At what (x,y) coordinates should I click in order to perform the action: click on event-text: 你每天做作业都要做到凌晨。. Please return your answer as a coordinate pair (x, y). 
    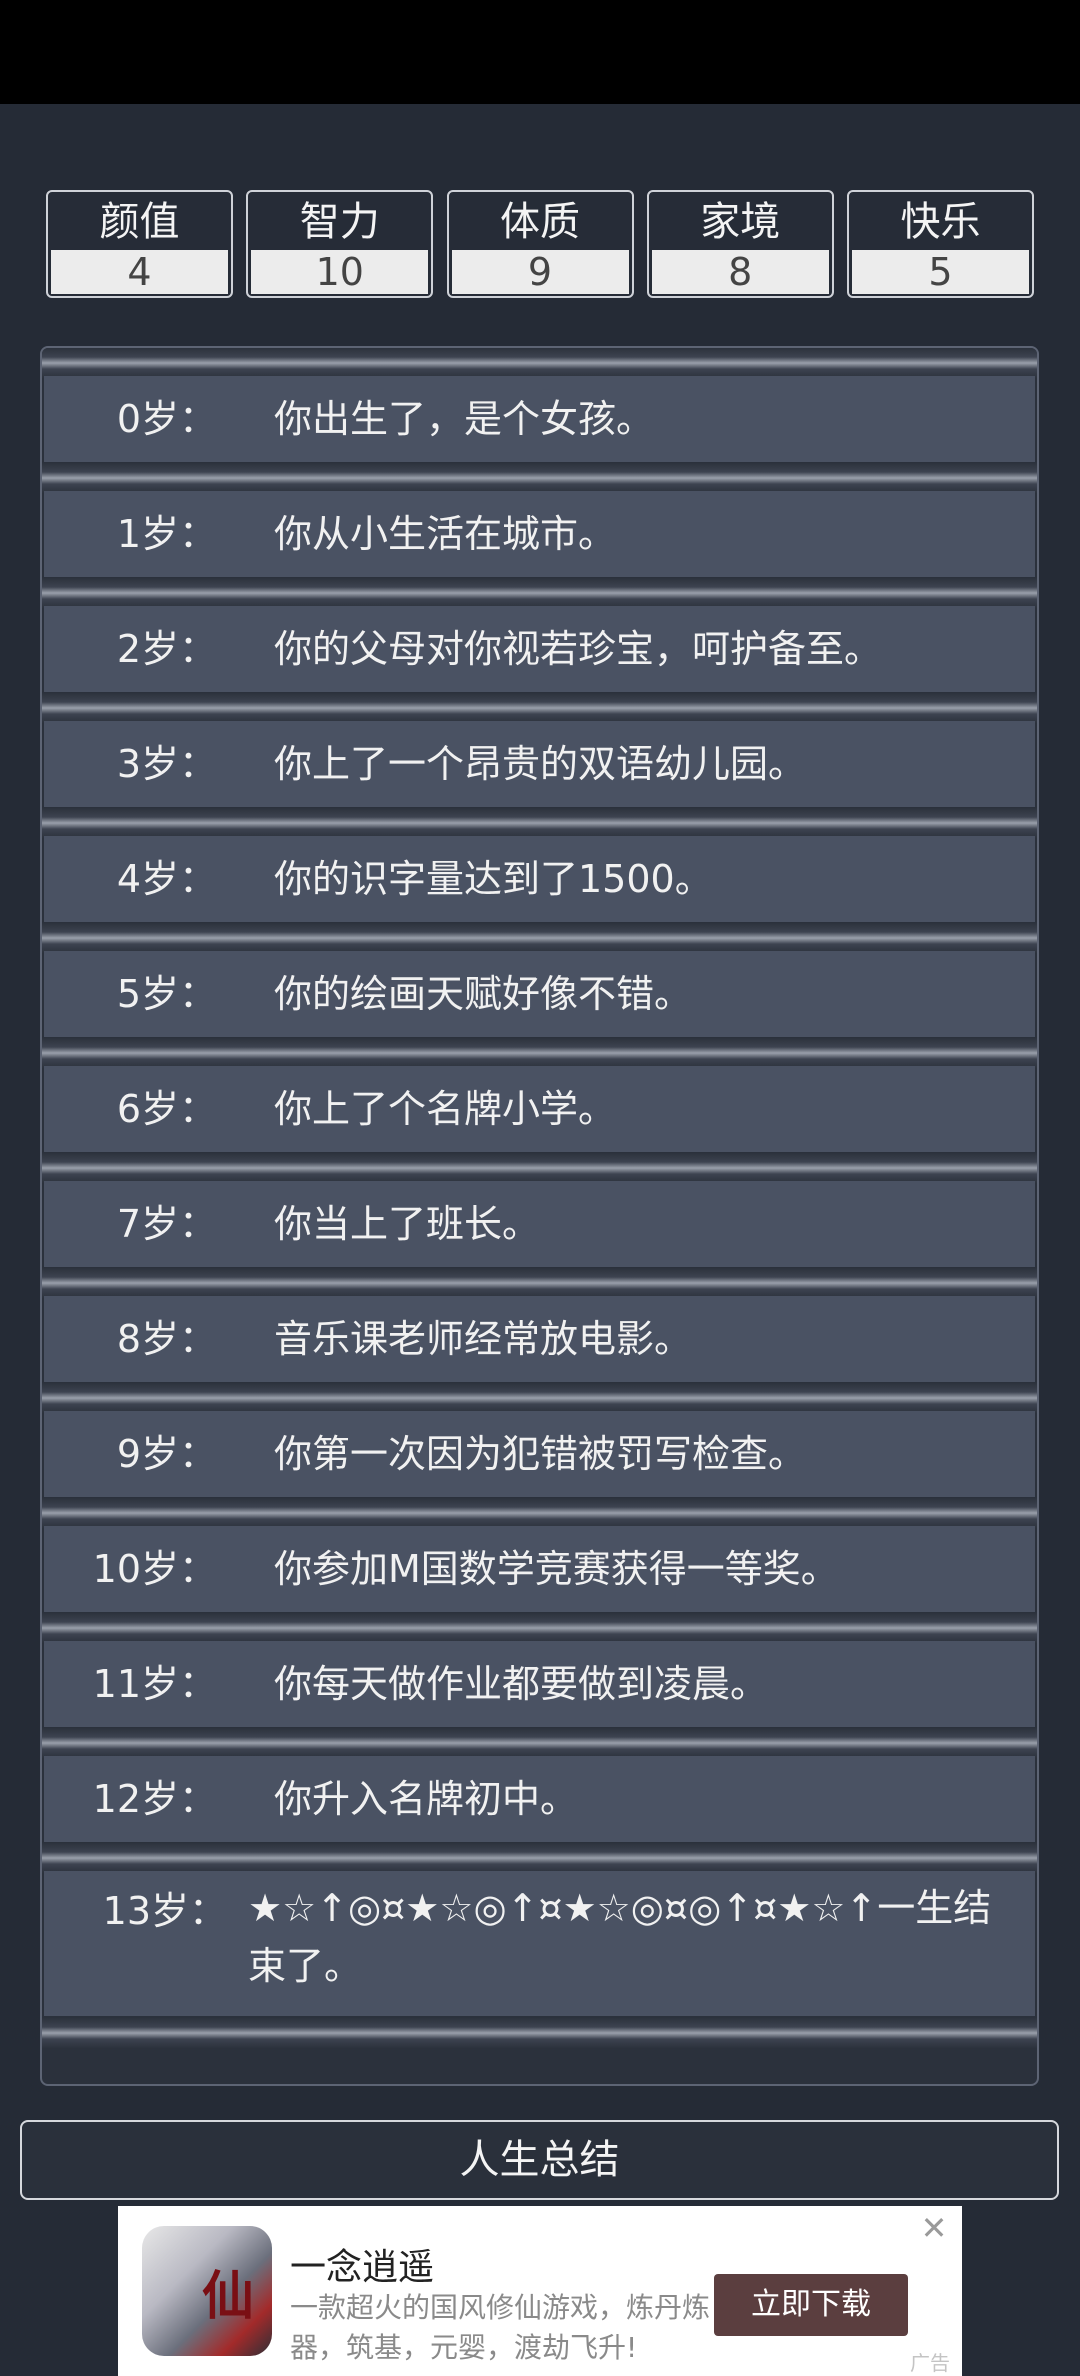
    Looking at the image, I should click on (521, 1684).